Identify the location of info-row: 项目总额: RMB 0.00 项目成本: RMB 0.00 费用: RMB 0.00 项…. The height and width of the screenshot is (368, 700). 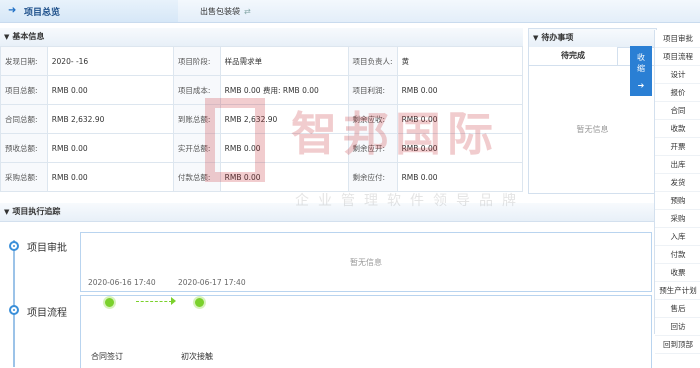
(262, 90).